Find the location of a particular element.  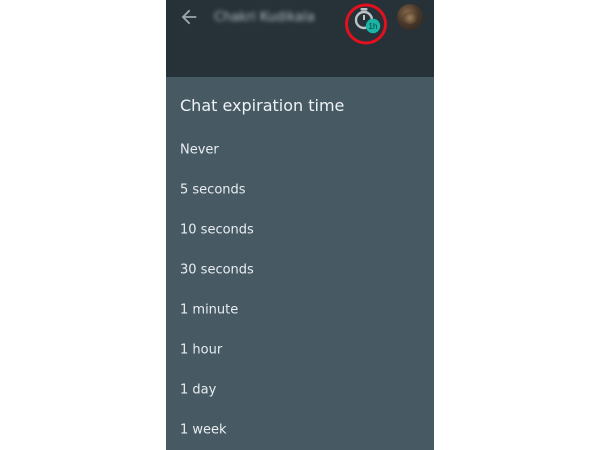

option-label: 1 minute is located at coordinates (209, 310).